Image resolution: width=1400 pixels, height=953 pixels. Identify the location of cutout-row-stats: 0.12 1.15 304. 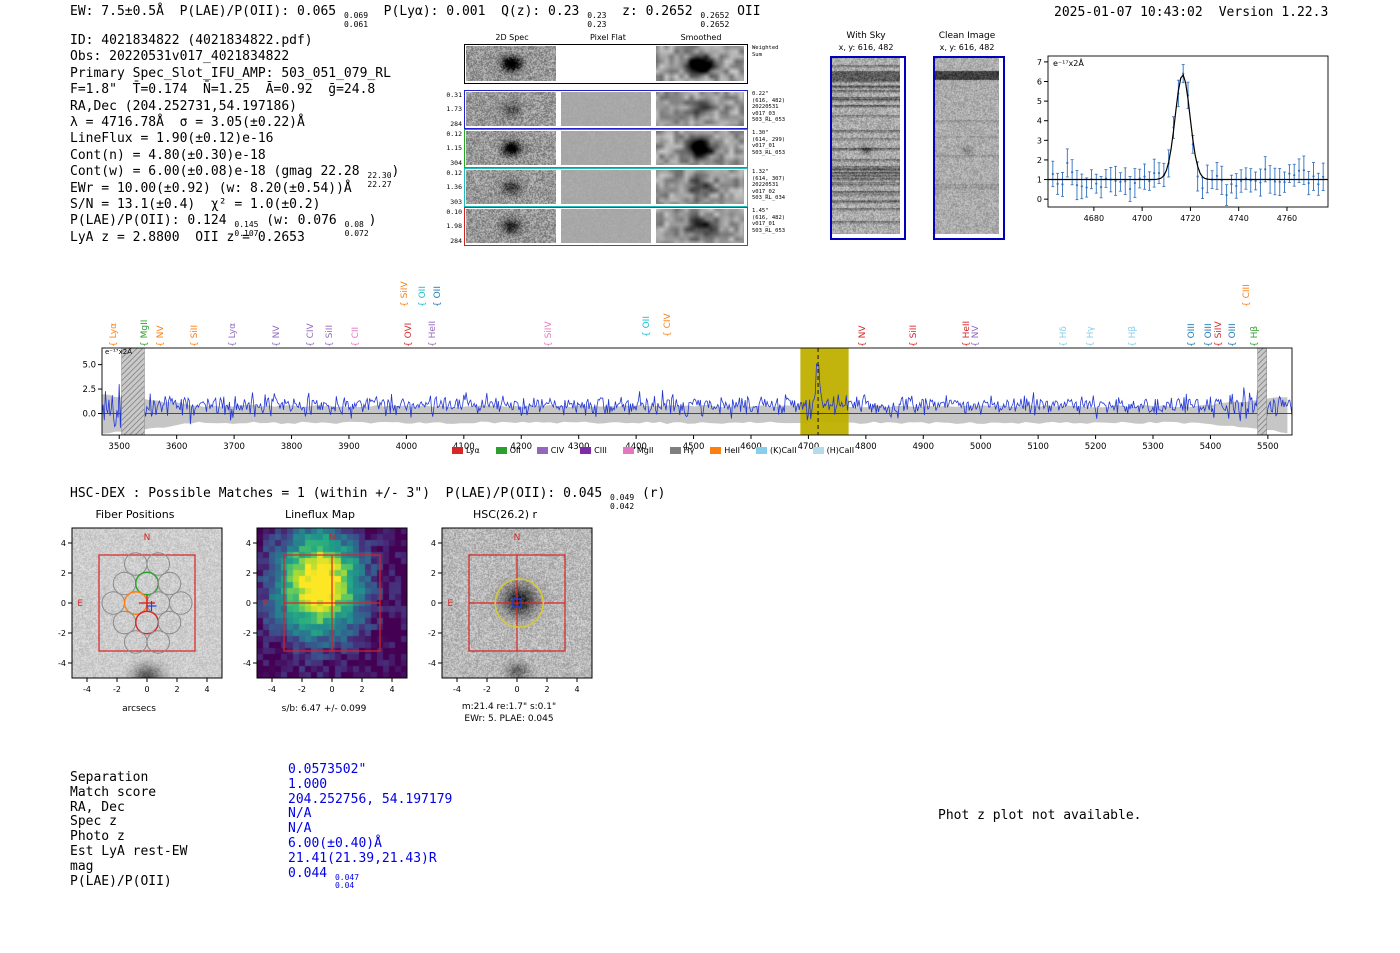
(454, 148).